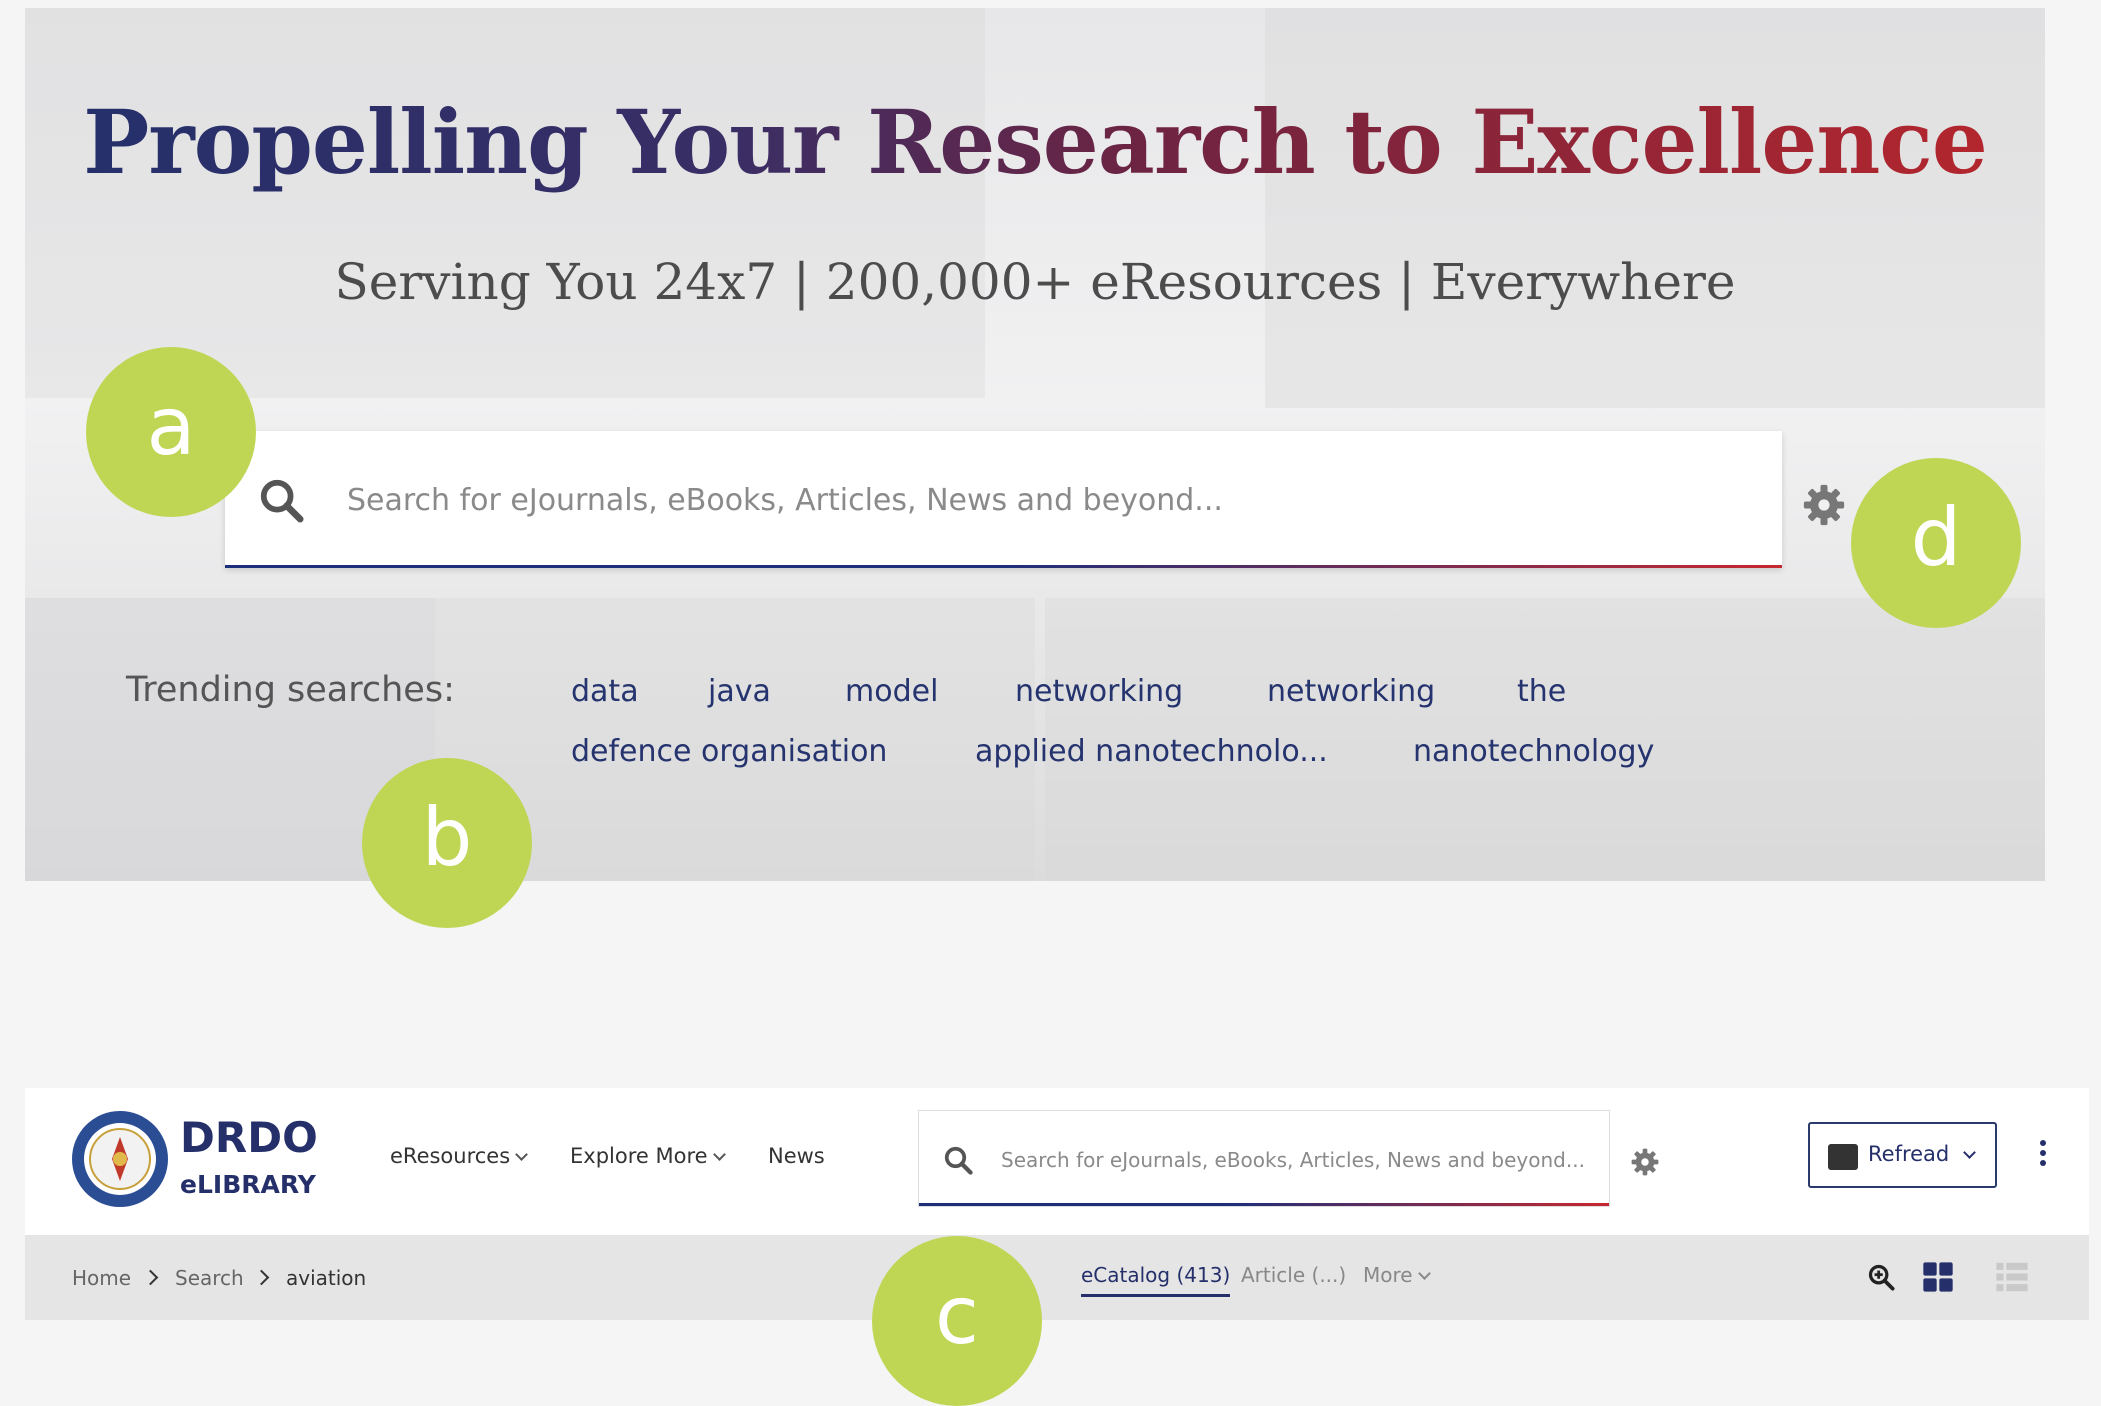 The image size is (2101, 1406). I want to click on nav-explore-more-label: Explore More, so click(639, 1156).